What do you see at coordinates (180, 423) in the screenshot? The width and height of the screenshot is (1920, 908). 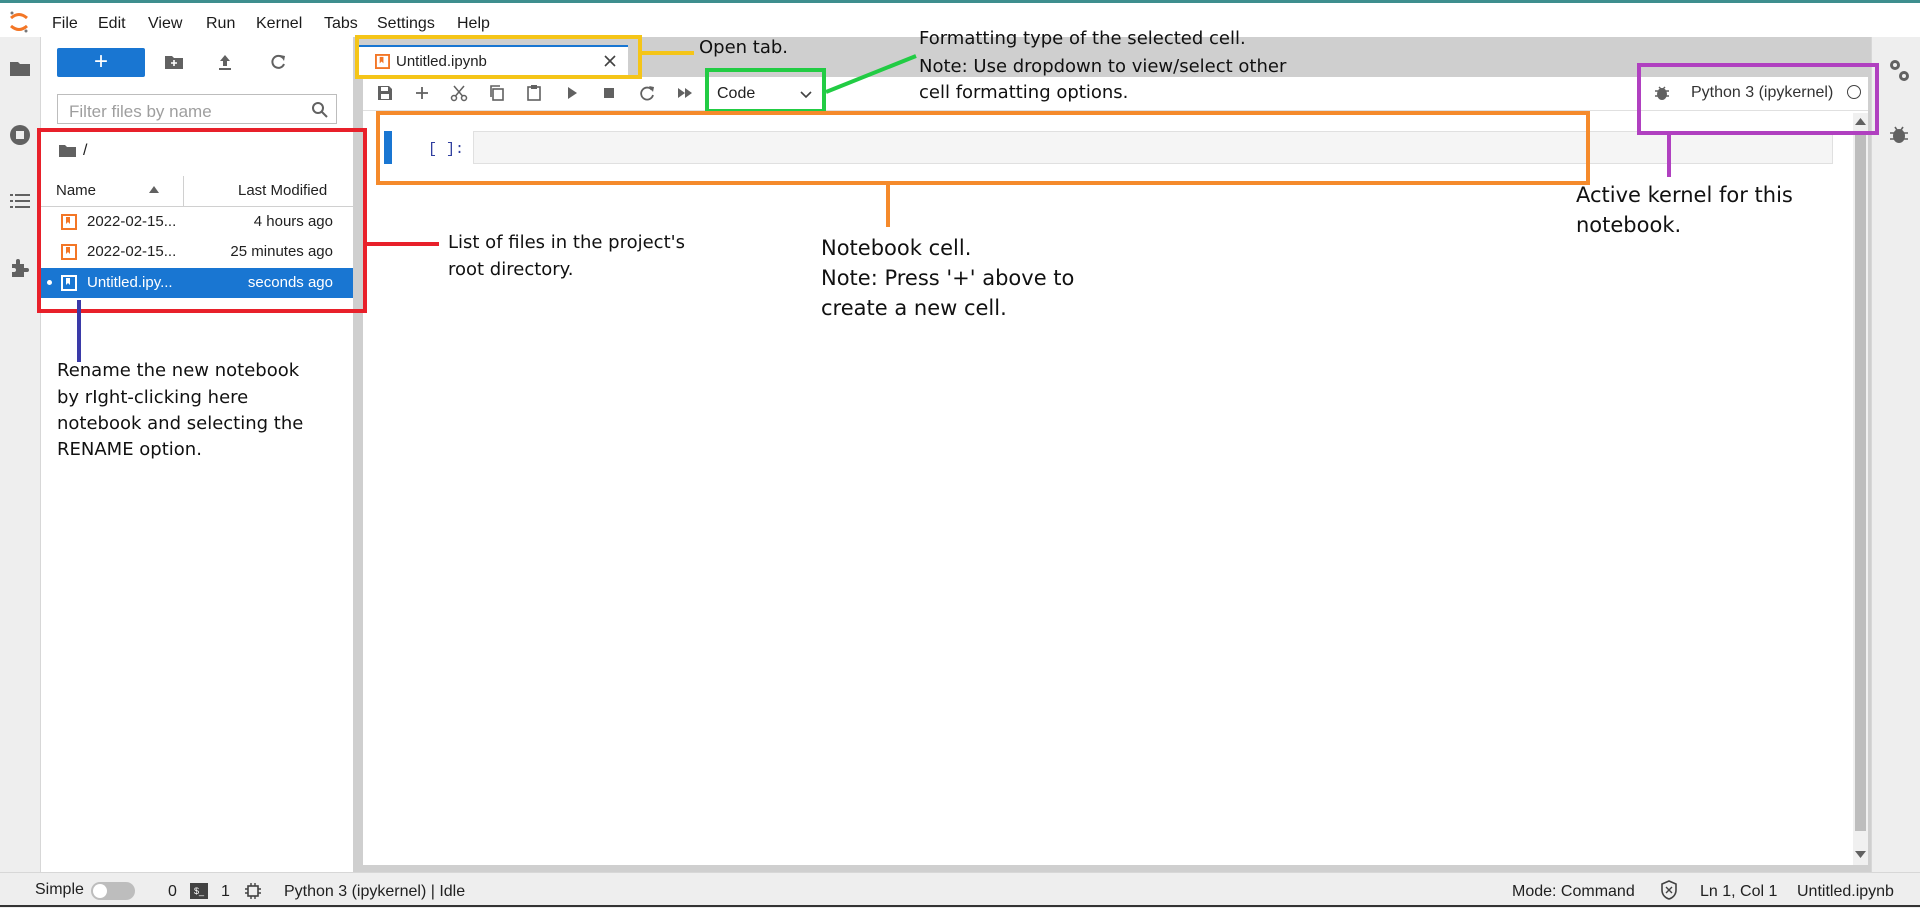 I see `annotation-rename-3: notebook and selecting the` at bounding box center [180, 423].